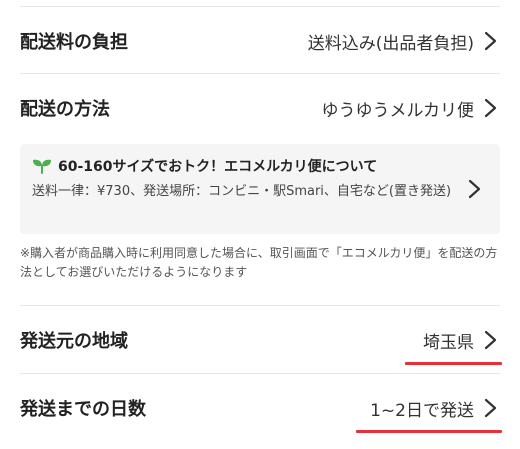  What do you see at coordinates (448, 342) in the screenshot?
I see `ship-from-value: 埼玉県` at bounding box center [448, 342].